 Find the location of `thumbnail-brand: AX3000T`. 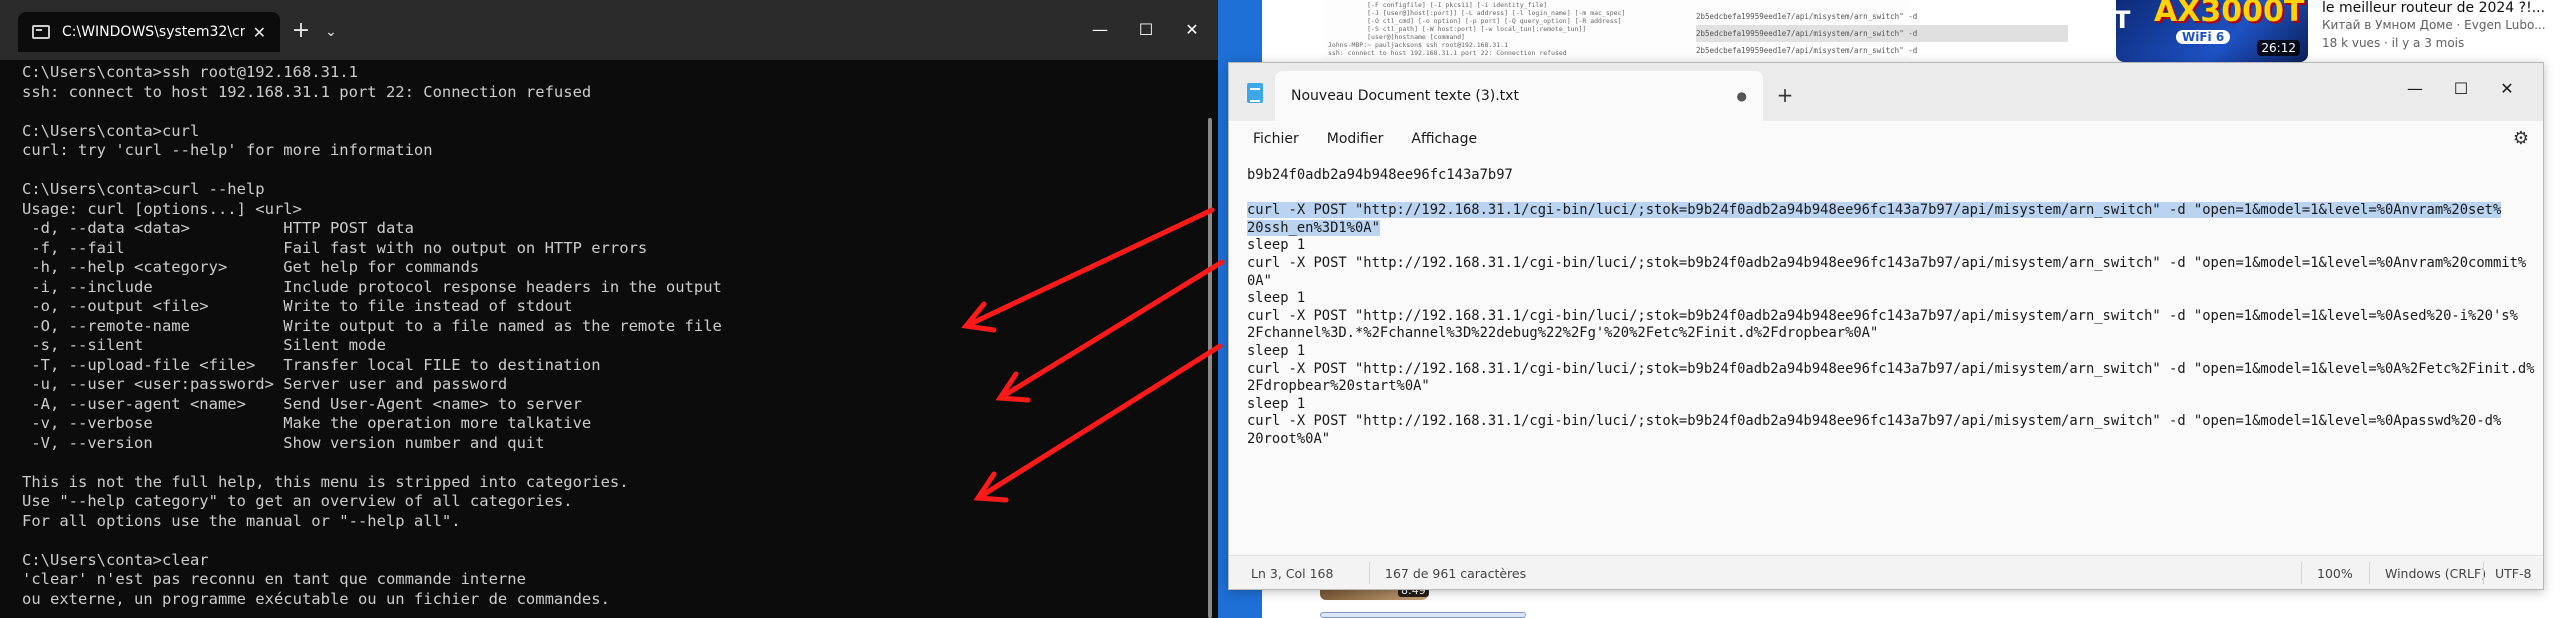

thumbnail-brand: AX3000T is located at coordinates (2229, 14).